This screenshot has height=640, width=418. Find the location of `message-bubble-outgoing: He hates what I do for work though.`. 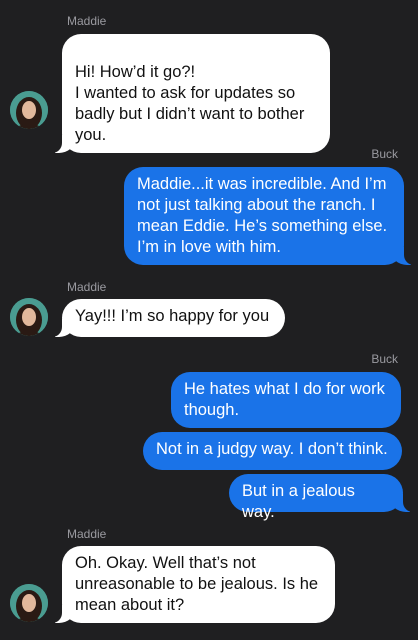

message-bubble-outgoing: He hates what I do for work though. is located at coordinates (286, 400).